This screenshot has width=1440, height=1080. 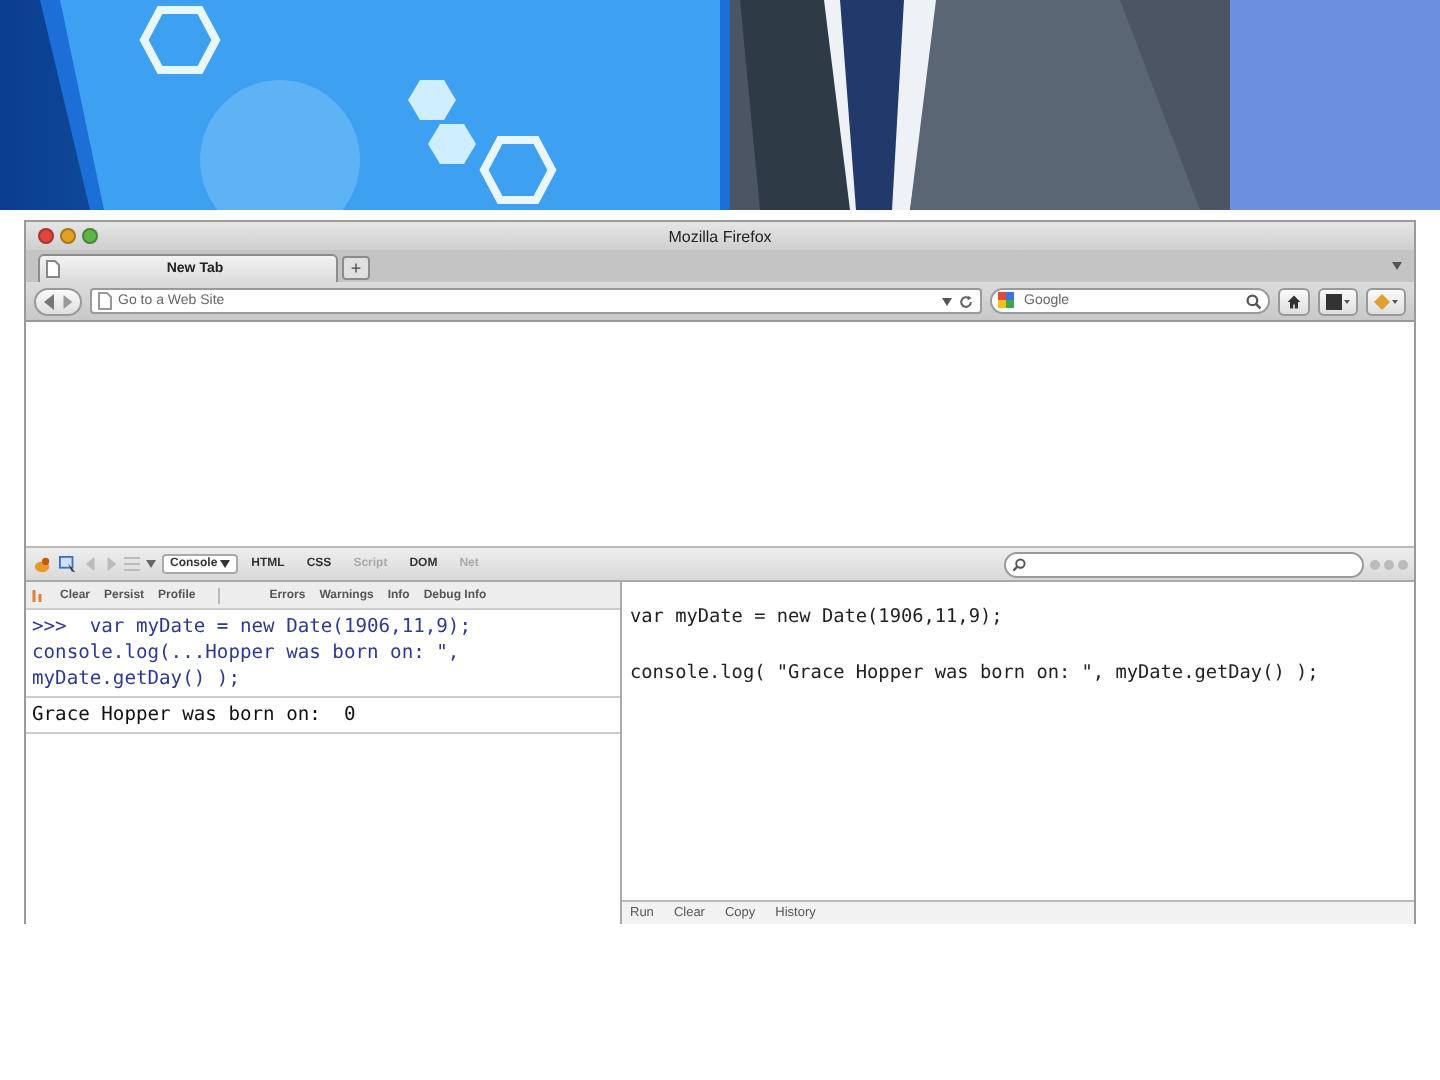 What do you see at coordinates (90, 236) in the screenshot?
I see `zoom-button` at bounding box center [90, 236].